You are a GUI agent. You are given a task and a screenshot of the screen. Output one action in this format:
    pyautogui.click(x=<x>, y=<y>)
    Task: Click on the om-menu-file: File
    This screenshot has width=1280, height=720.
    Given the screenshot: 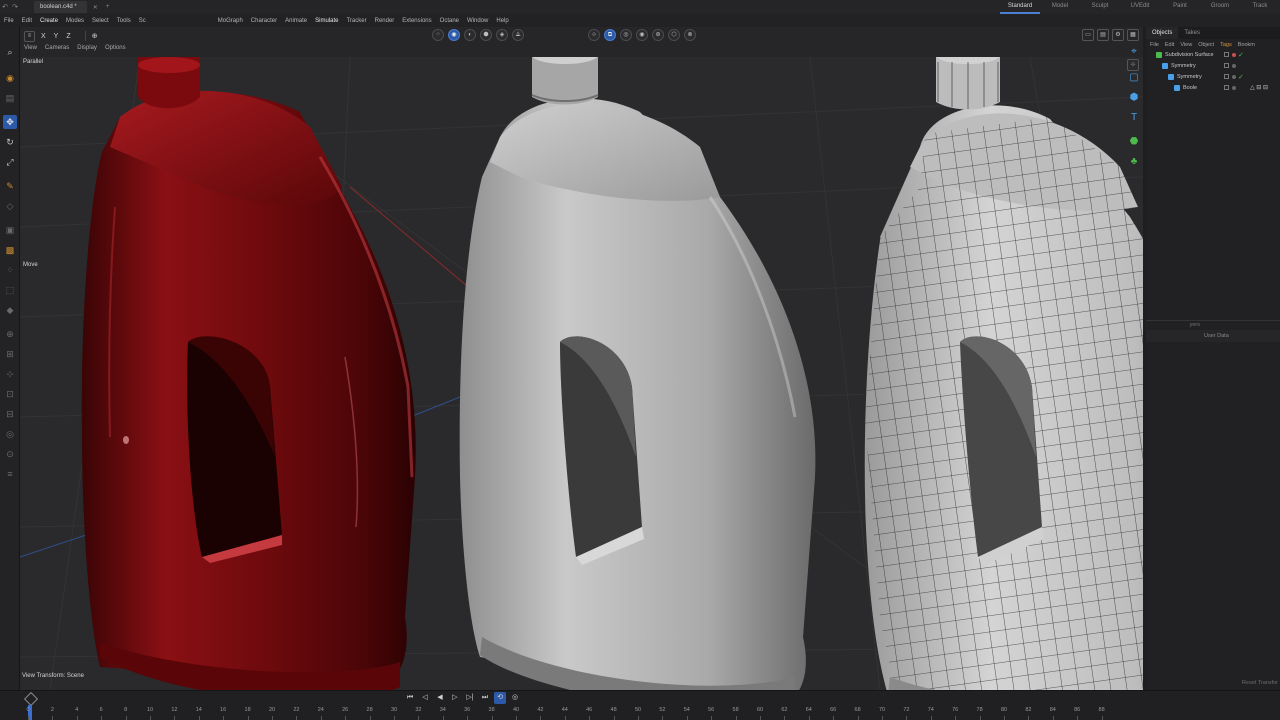 What is the action you would take?
    pyautogui.click(x=1154, y=45)
    